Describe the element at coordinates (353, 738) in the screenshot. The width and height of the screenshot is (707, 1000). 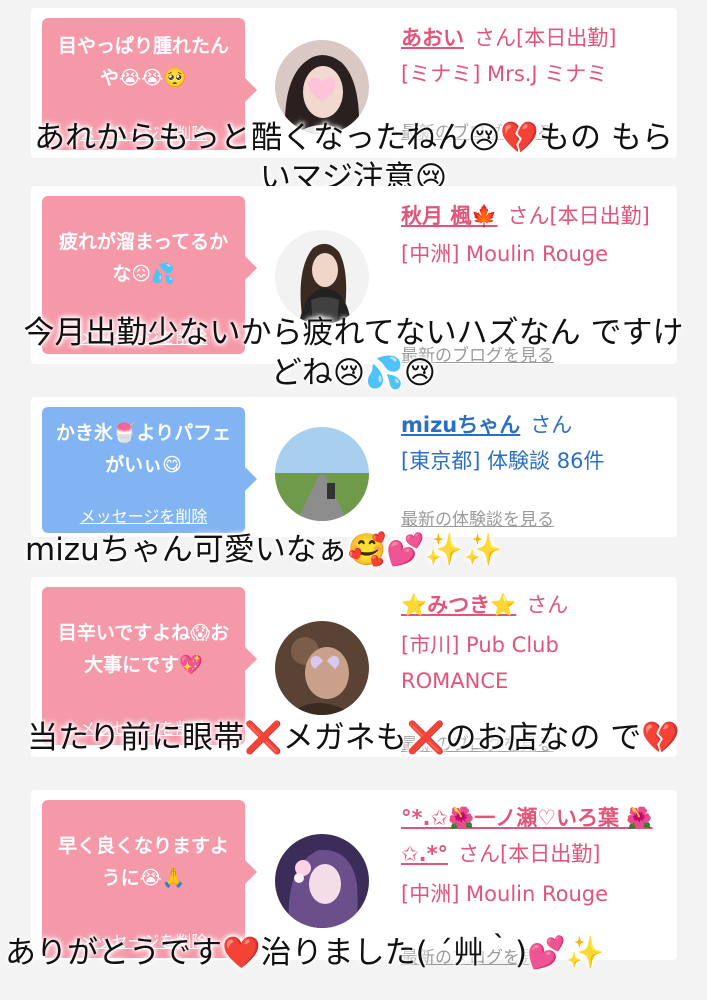
I see `caption: 当たり前に眼帯❌メガネも❌のお店なの で💔` at that location.